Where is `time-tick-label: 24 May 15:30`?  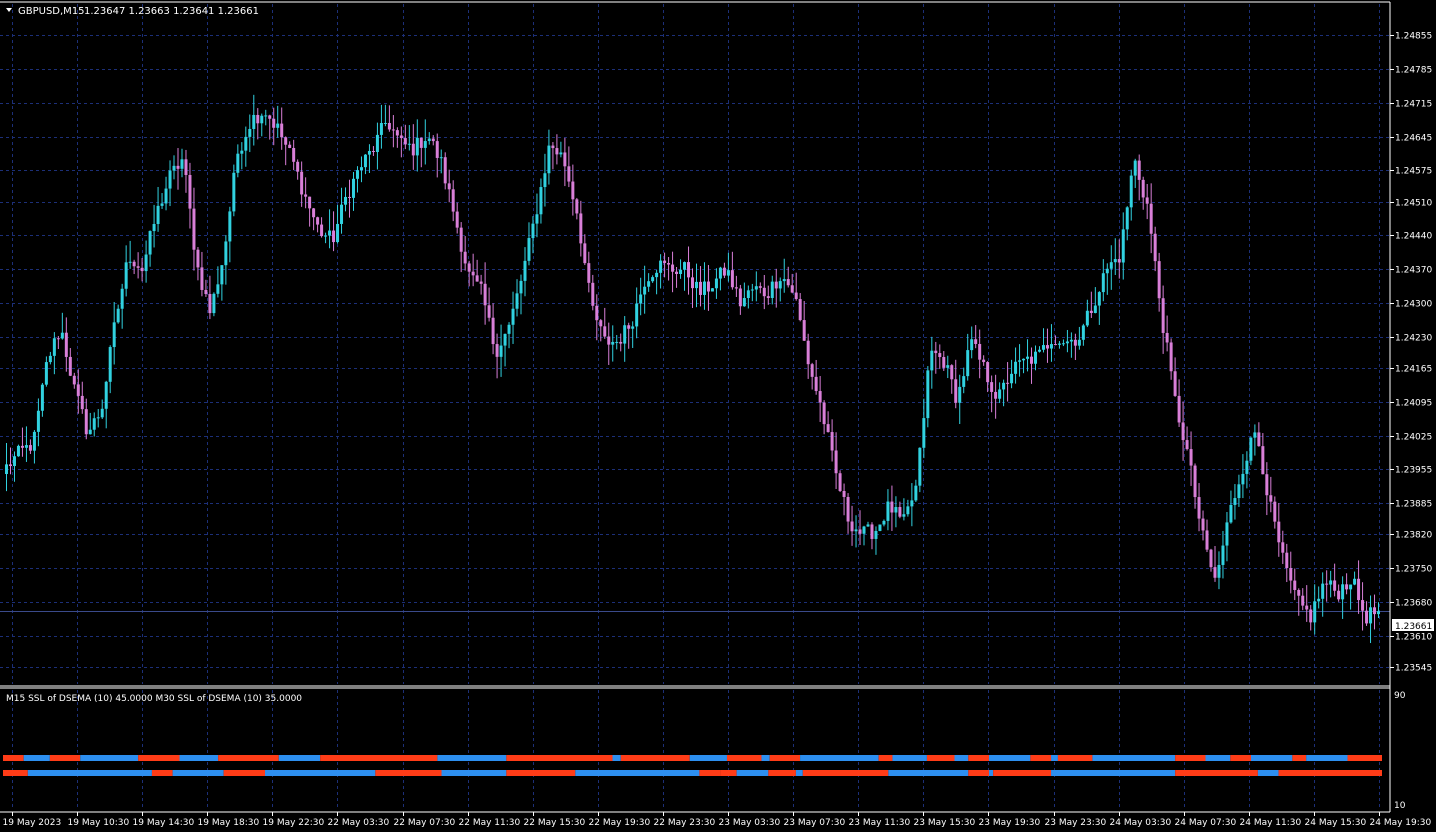 time-tick-label: 24 May 15:30 is located at coordinates (1336, 823).